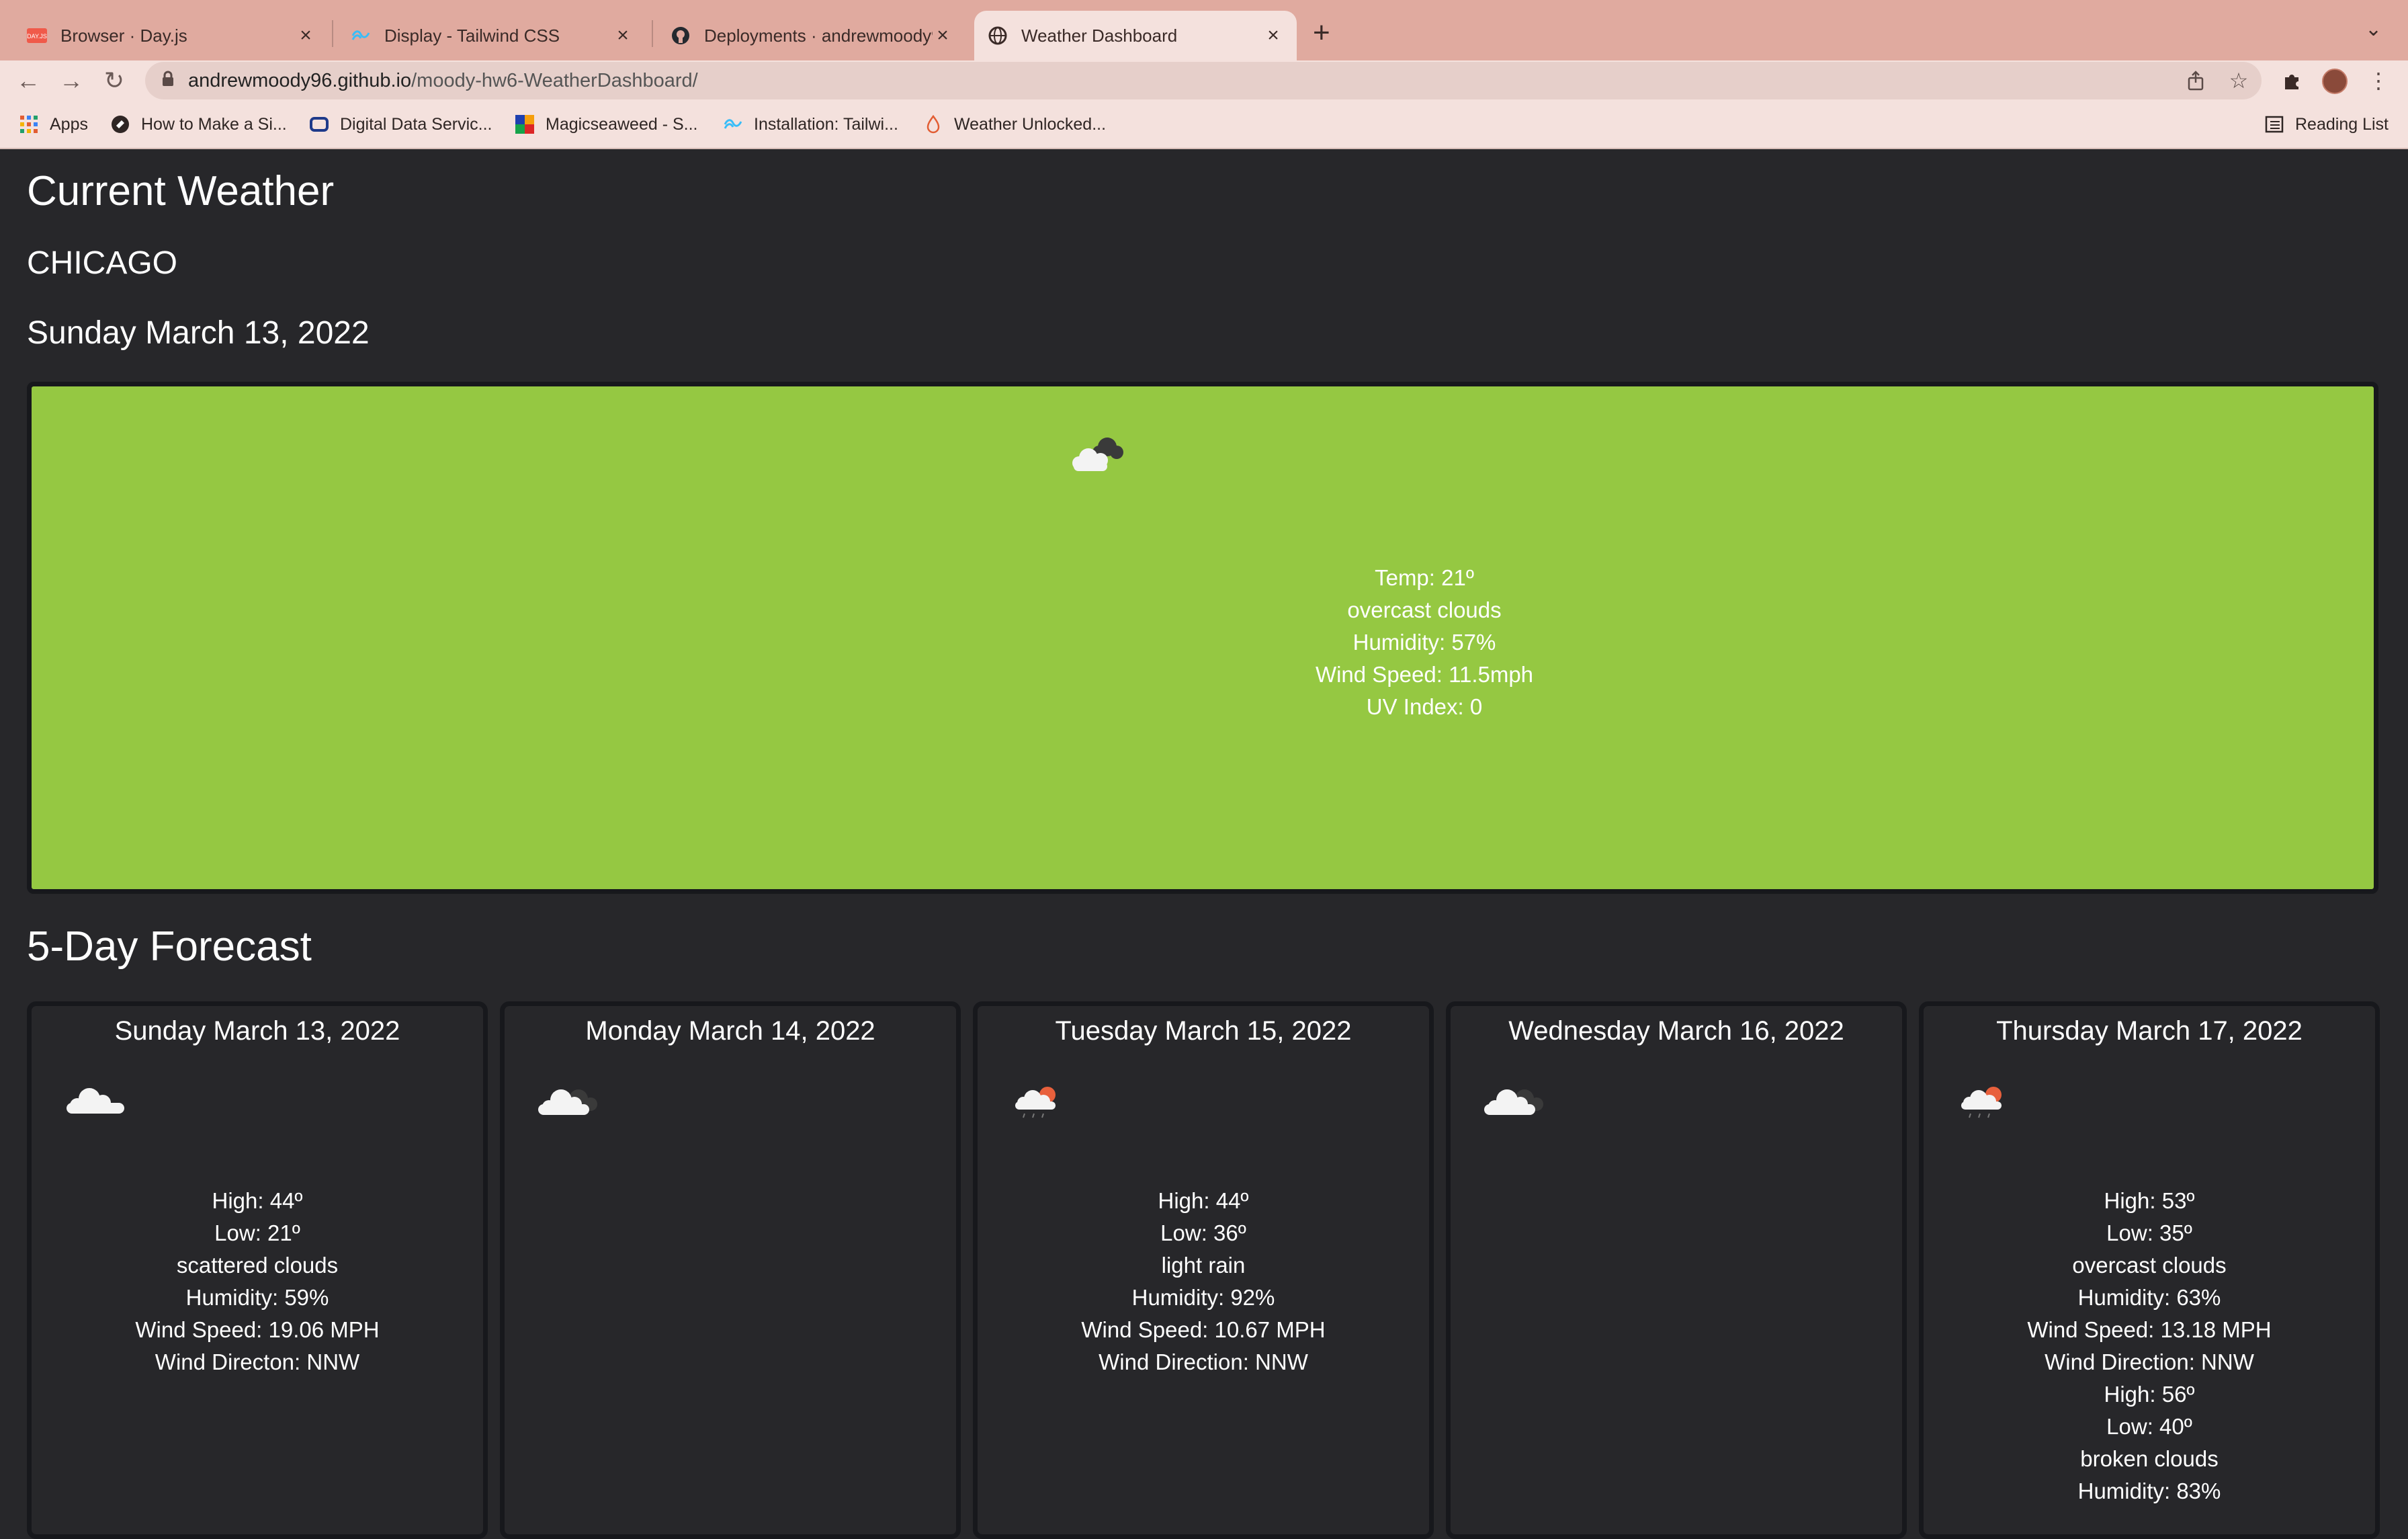  Describe the element at coordinates (1424, 707) in the screenshot. I see `current-uv-index: UV Index: 0` at that location.